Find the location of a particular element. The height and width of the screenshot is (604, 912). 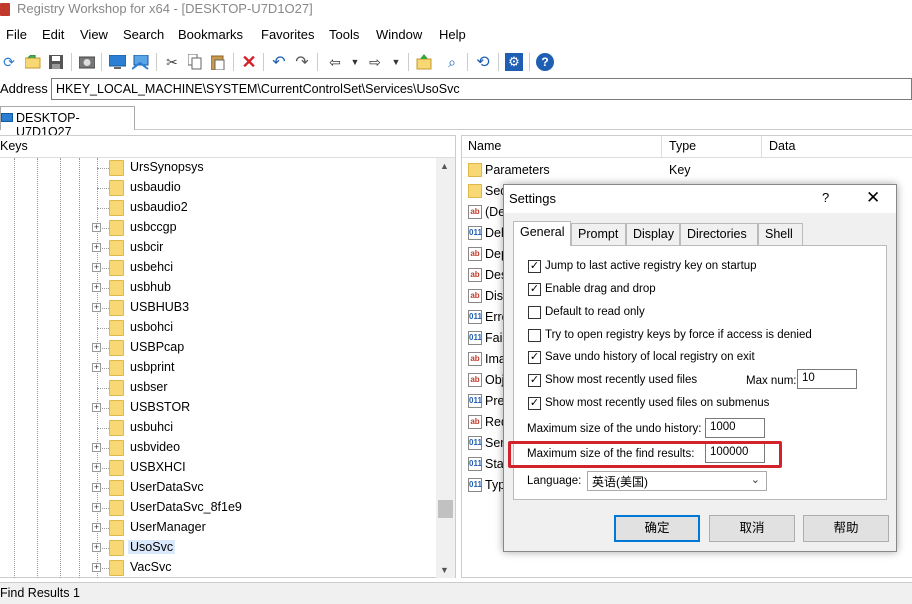

tree-item: + USBSTOR is located at coordinates (262, 408).